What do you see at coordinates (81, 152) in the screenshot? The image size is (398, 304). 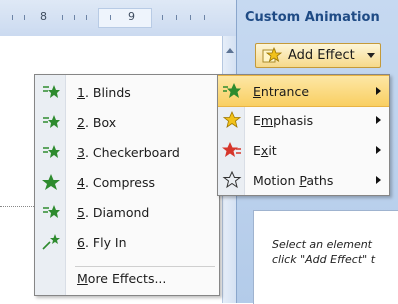 I see `item-number: 3` at bounding box center [81, 152].